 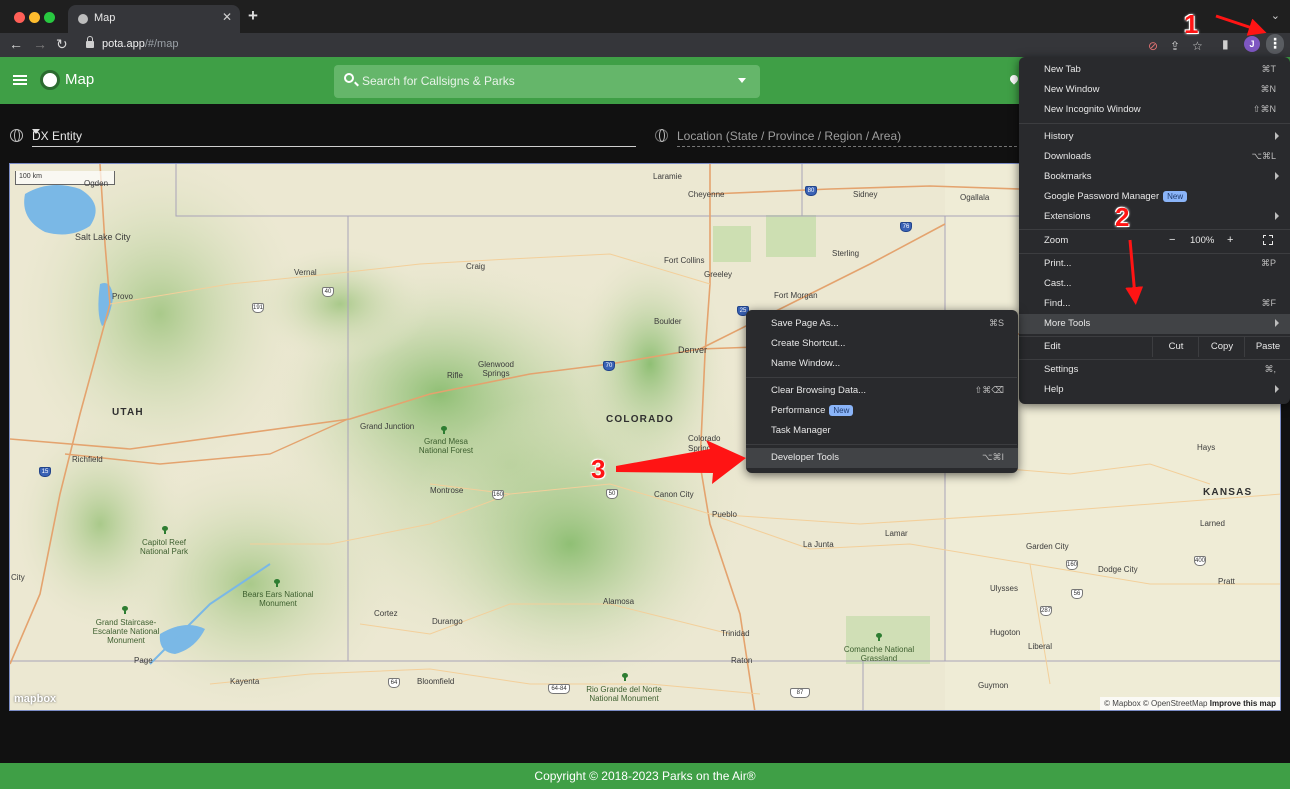 What do you see at coordinates (1275, 44) in the screenshot?
I see `chrome-menu-kebab-icon: ⋮` at bounding box center [1275, 44].